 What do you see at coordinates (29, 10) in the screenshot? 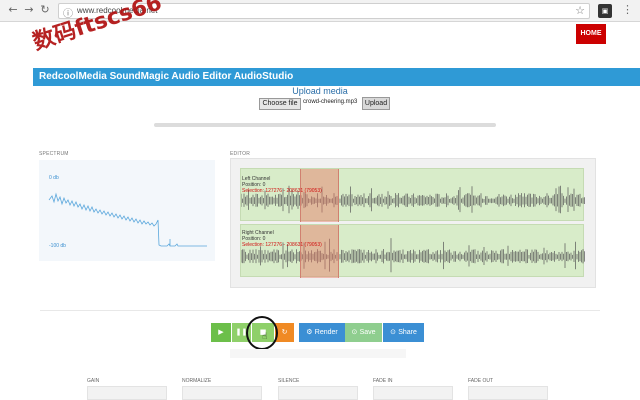
I see `forward-arrow-icon: →` at bounding box center [29, 10].